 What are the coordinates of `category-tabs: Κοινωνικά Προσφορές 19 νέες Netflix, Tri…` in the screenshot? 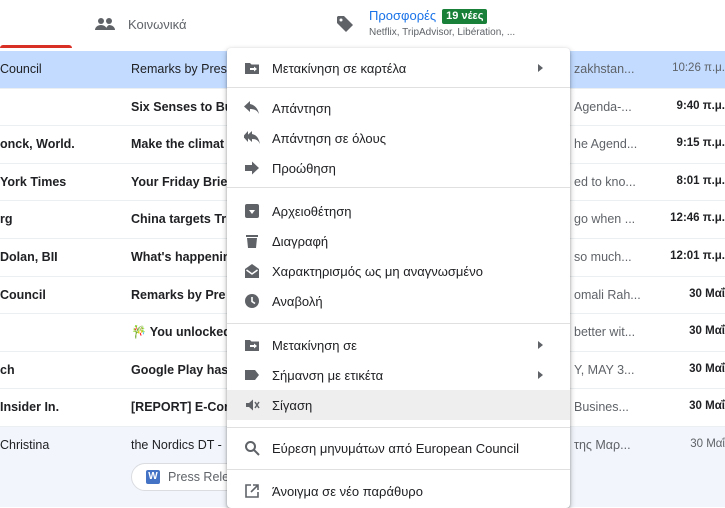 It's located at (362, 24).